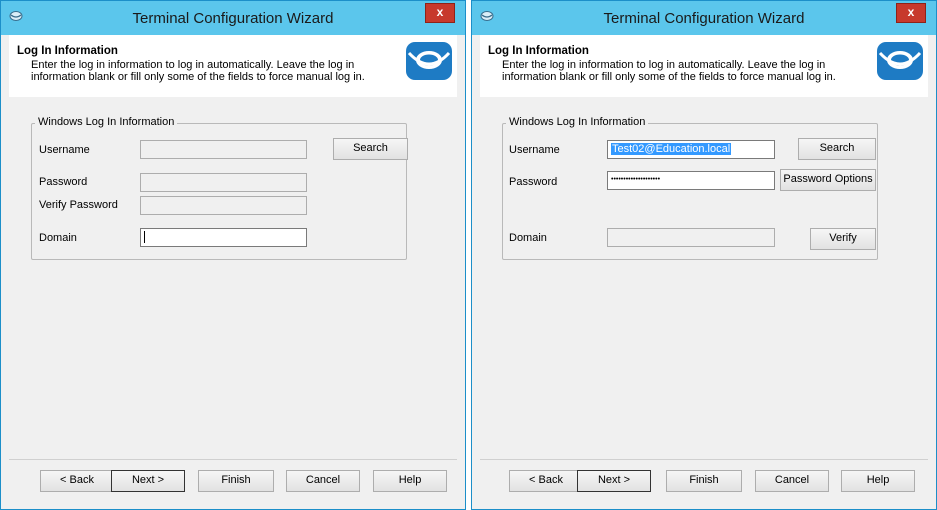 Image resolution: width=937 pixels, height=510 pixels. Describe the element at coordinates (843, 239) in the screenshot. I see `verify-button: Verify` at that location.